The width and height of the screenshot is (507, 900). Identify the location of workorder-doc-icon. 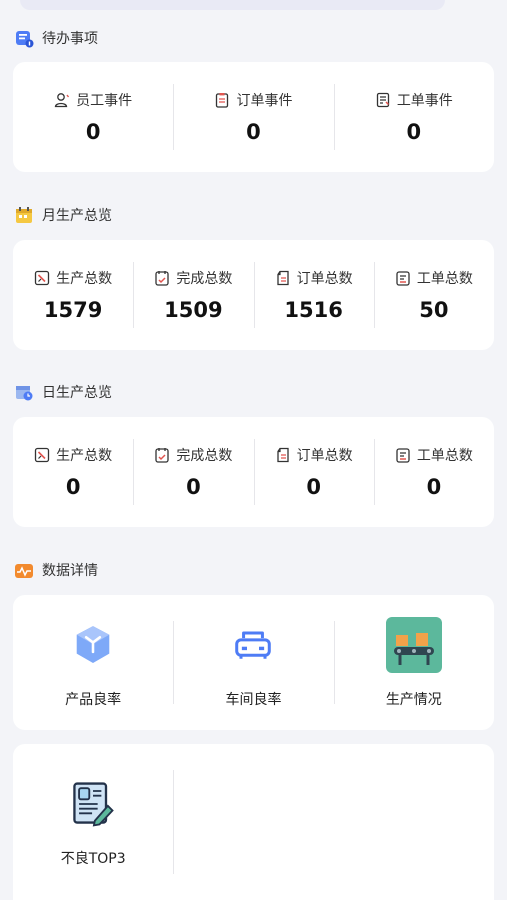
(382, 100).